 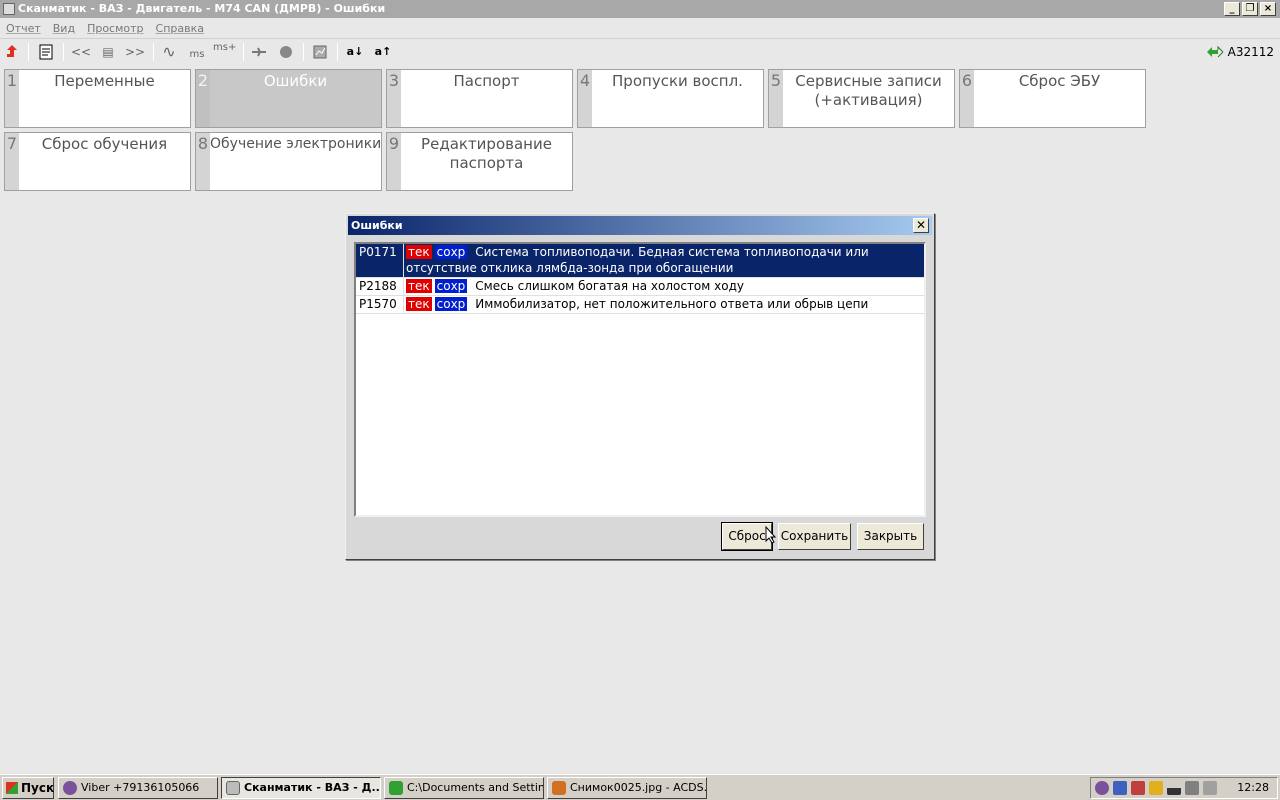 I want to click on monitor-tray-icon, so click(x=1192, y=788).